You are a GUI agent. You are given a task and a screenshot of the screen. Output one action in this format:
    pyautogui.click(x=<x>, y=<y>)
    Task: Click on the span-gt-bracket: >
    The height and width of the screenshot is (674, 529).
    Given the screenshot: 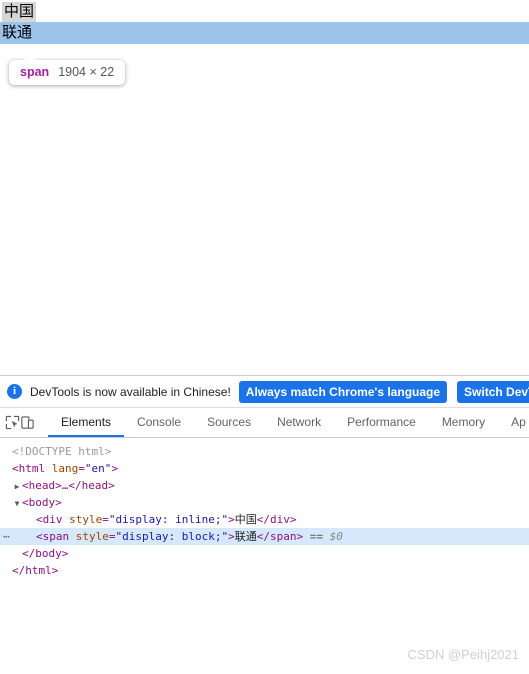 What is the action you would take?
    pyautogui.click(x=231, y=536)
    